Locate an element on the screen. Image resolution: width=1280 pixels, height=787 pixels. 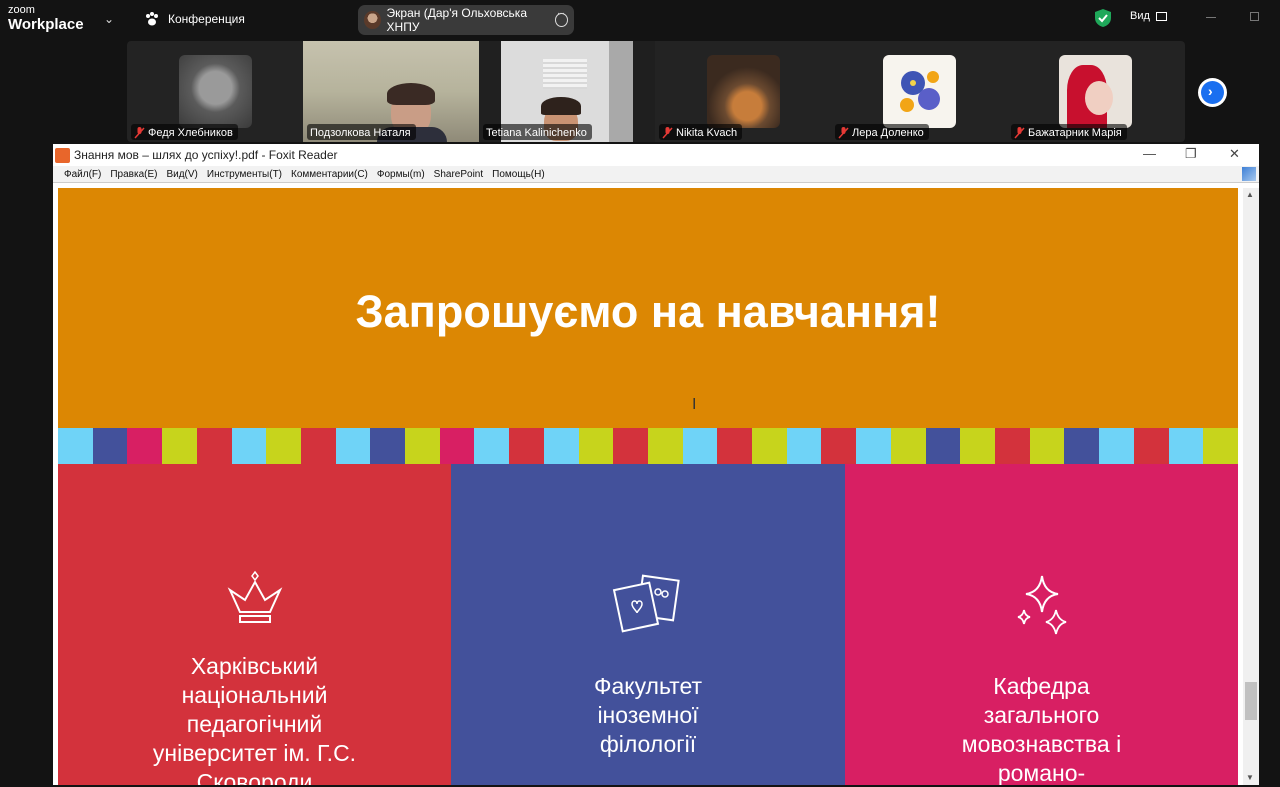
toolbar-toggle-icon is located at coordinates (1249, 174).